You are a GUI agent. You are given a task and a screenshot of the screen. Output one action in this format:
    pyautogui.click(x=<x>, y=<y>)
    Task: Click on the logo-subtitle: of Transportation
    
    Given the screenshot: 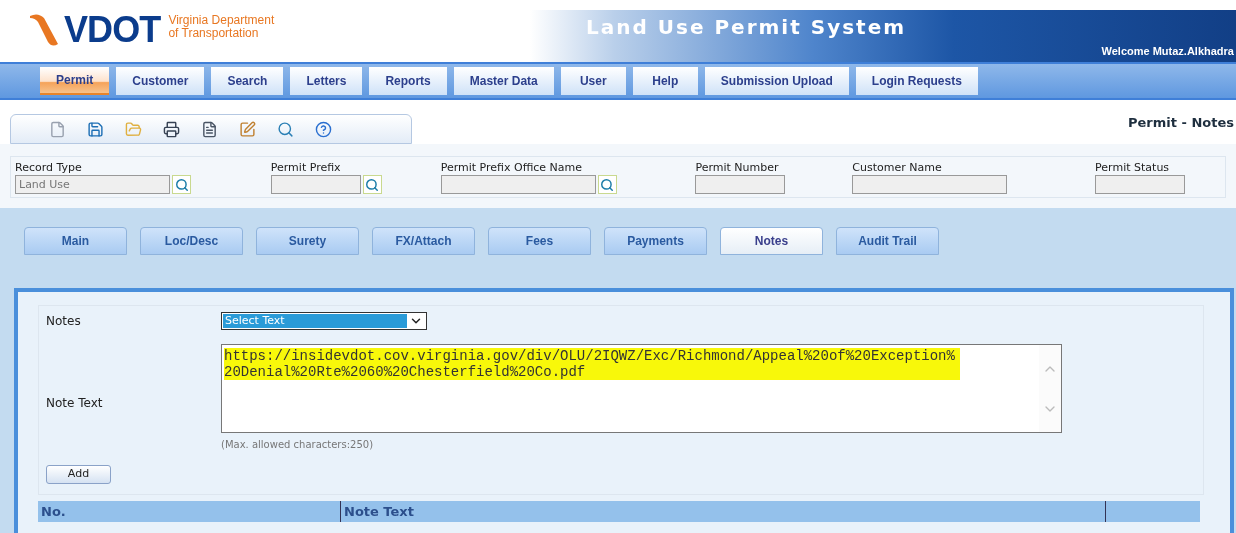 What is the action you would take?
    pyautogui.click(x=213, y=33)
    